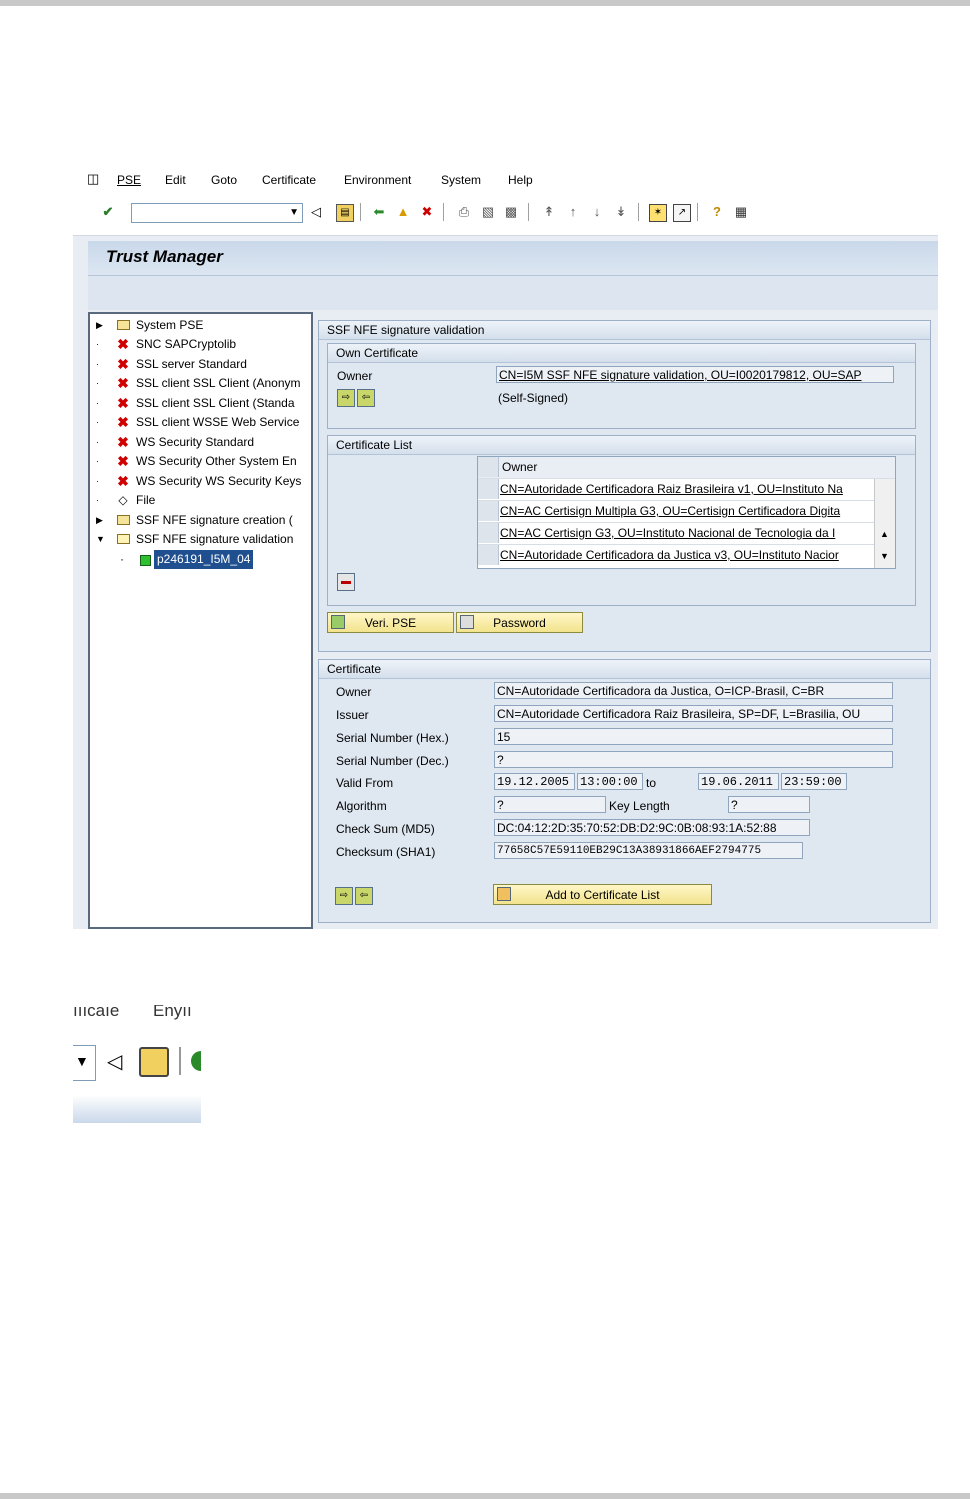  Describe the element at coordinates (519, 467) in the screenshot. I see `column-header-owner: Owner` at that location.